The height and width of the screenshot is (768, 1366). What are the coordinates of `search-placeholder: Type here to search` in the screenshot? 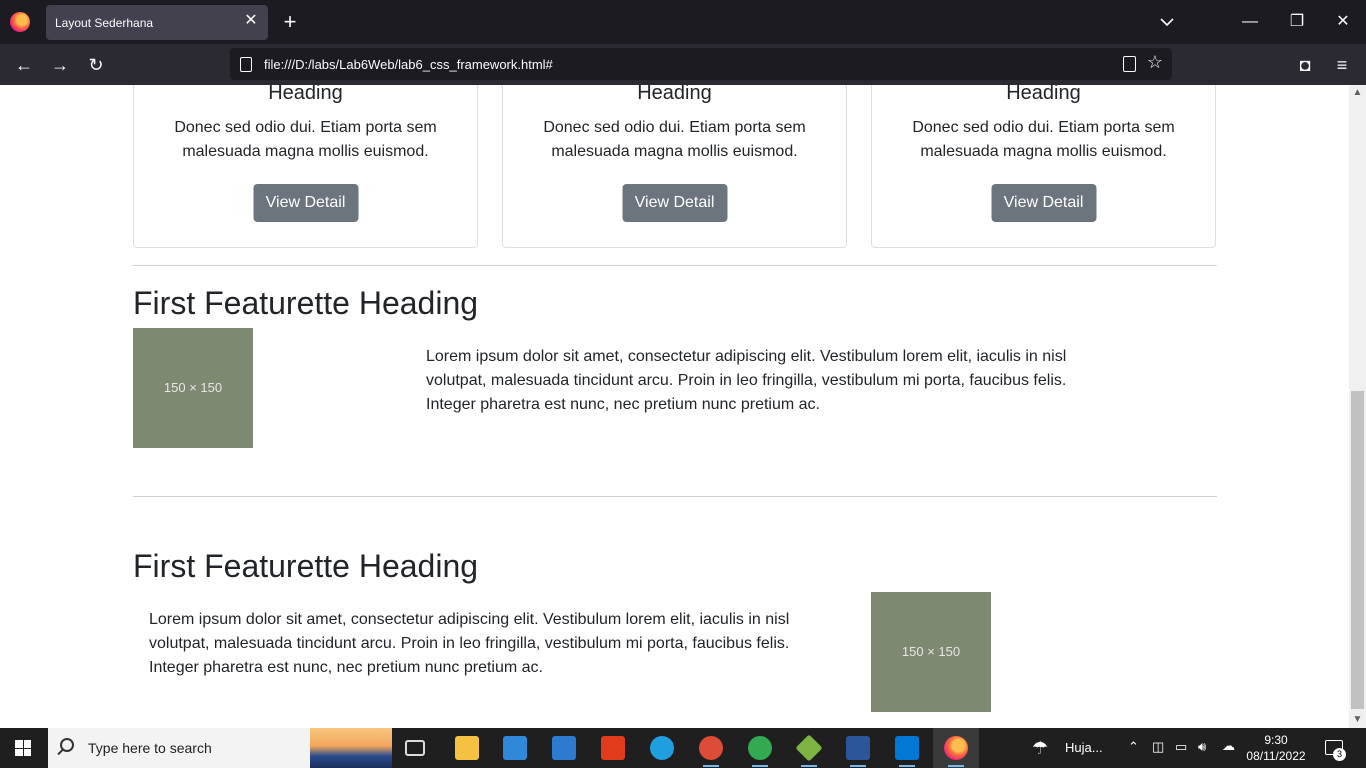 It's located at (150, 748).